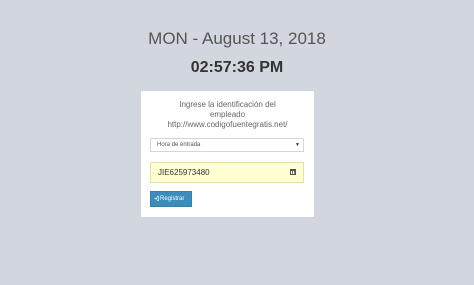 The image size is (474, 285). I want to click on register-button-label: Registrar, so click(172, 199).